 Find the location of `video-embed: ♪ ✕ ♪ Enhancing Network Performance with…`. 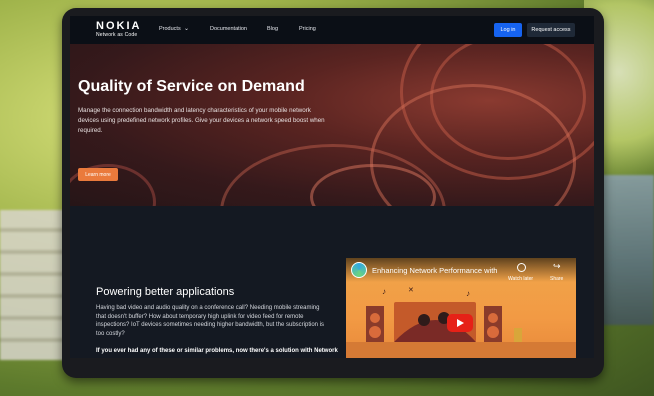

video-embed: ♪ ✕ ♪ Enhancing Network Performance with… is located at coordinates (461, 308).